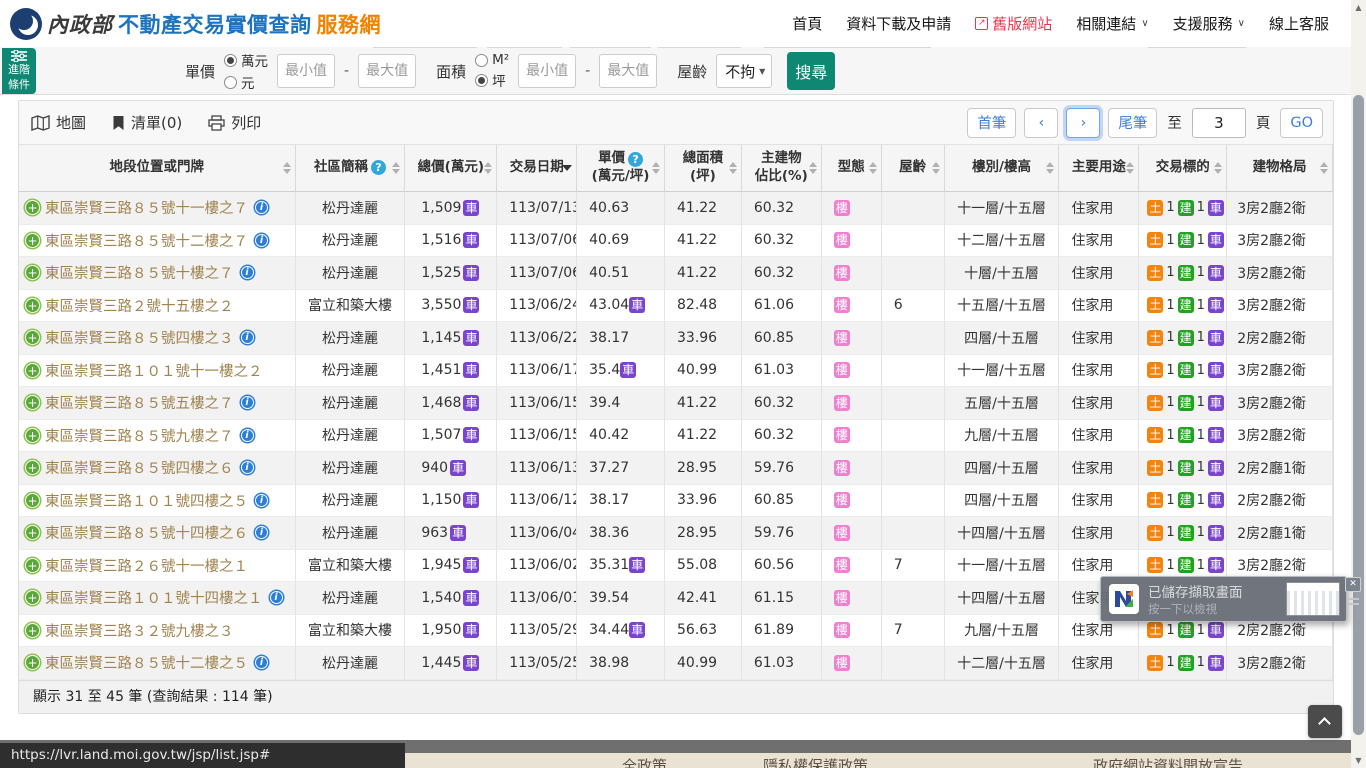 The width and height of the screenshot is (1366, 768). I want to click on footer-link-privacy: 隱私權保護政策, so click(815, 761).